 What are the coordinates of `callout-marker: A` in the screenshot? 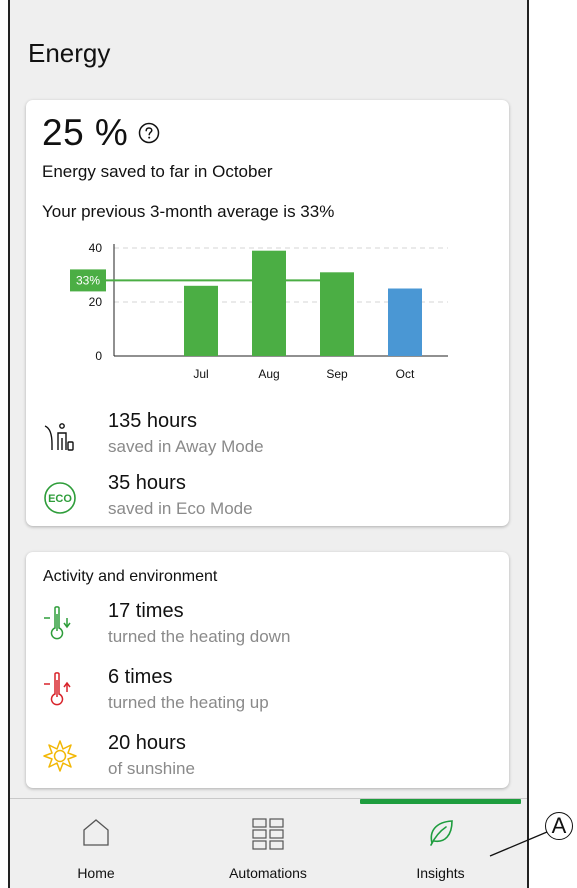 It's located at (559, 826).